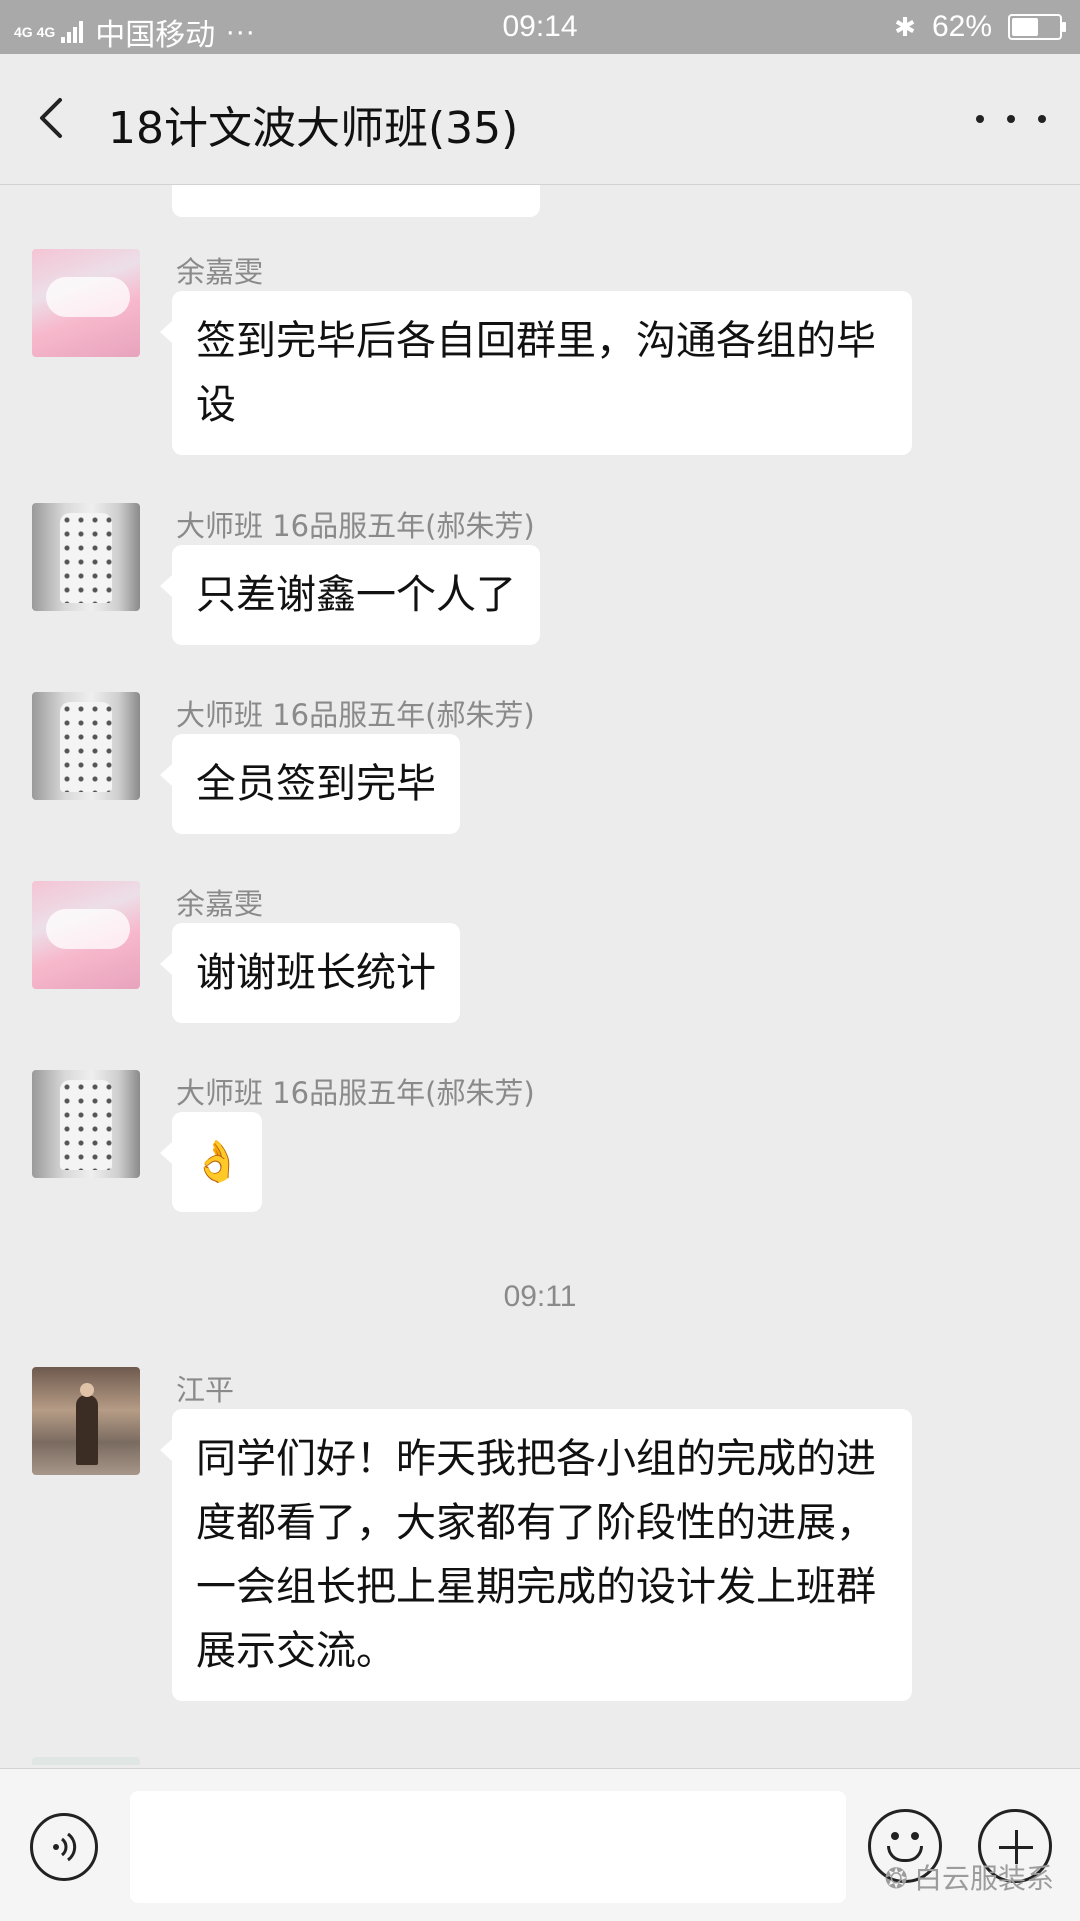  Describe the element at coordinates (1025, 27) in the screenshot. I see `battery-fill` at that location.